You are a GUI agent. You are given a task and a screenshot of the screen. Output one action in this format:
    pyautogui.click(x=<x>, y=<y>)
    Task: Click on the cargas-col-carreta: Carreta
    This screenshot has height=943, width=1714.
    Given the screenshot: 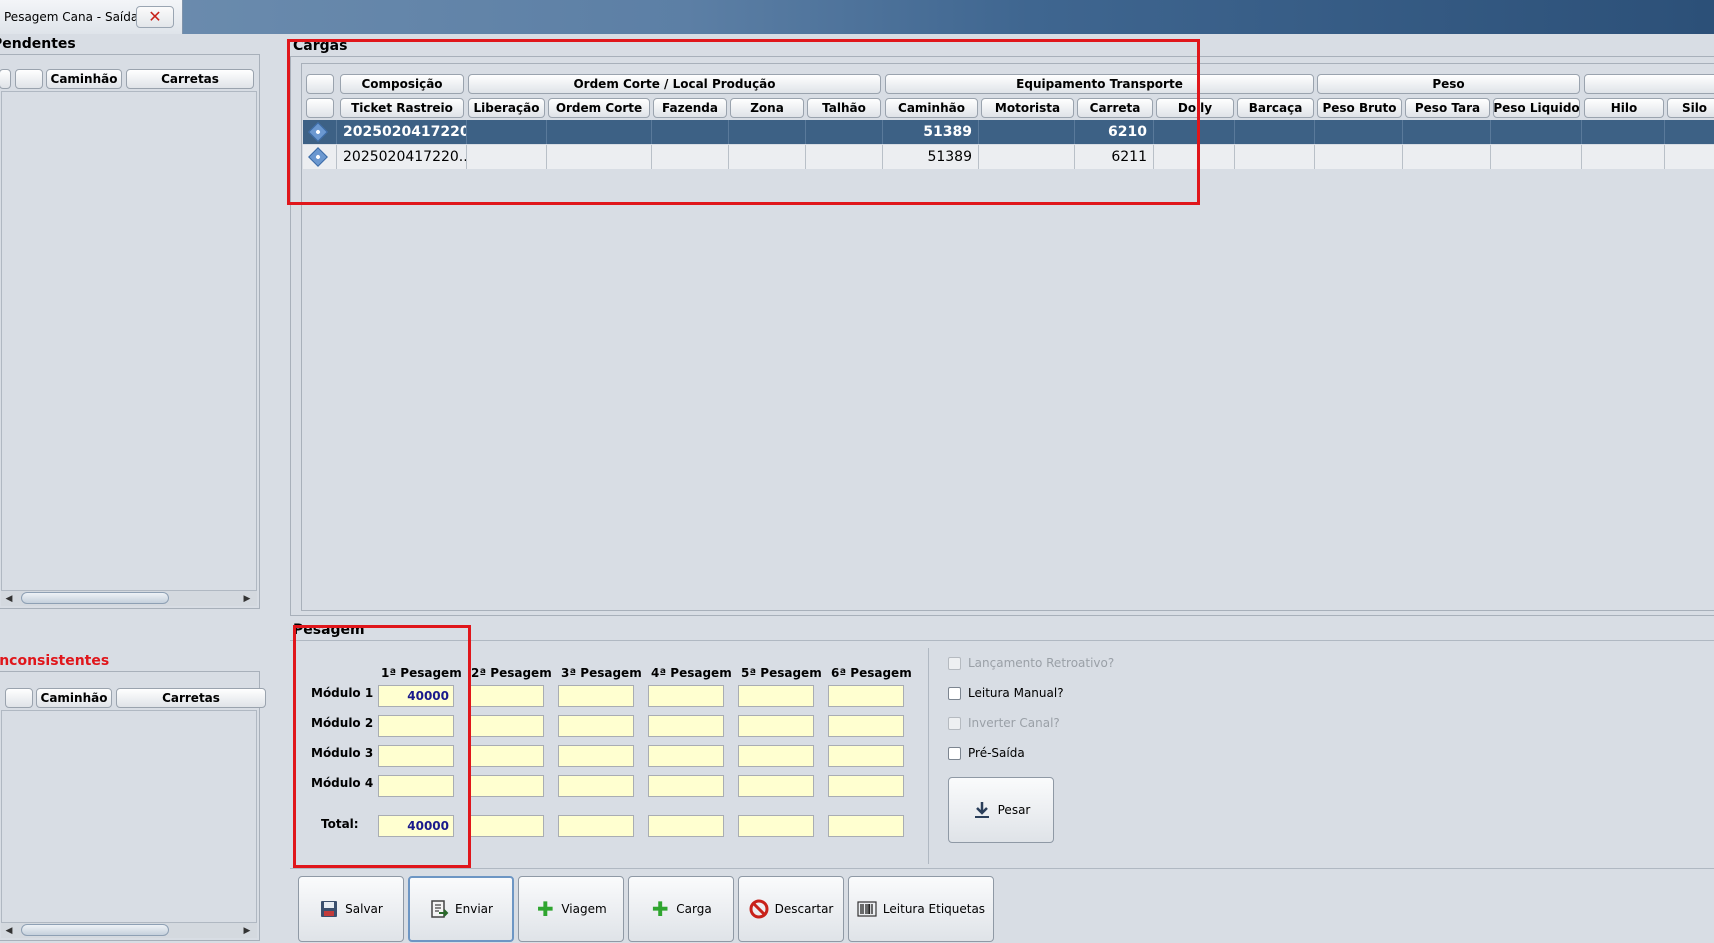 What is the action you would take?
    pyautogui.click(x=1115, y=108)
    